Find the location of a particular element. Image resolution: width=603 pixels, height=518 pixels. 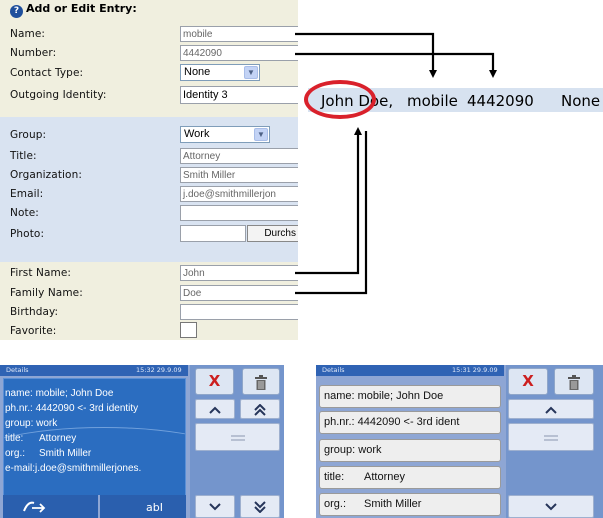

list-item: title: Attorney is located at coordinates (410, 477).